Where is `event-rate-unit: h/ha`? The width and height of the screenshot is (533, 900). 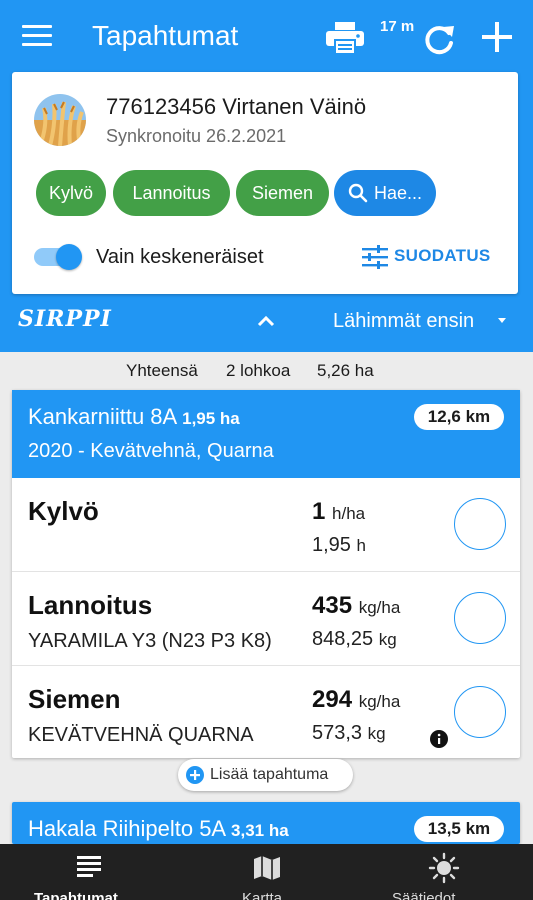 event-rate-unit: h/ha is located at coordinates (349, 513).